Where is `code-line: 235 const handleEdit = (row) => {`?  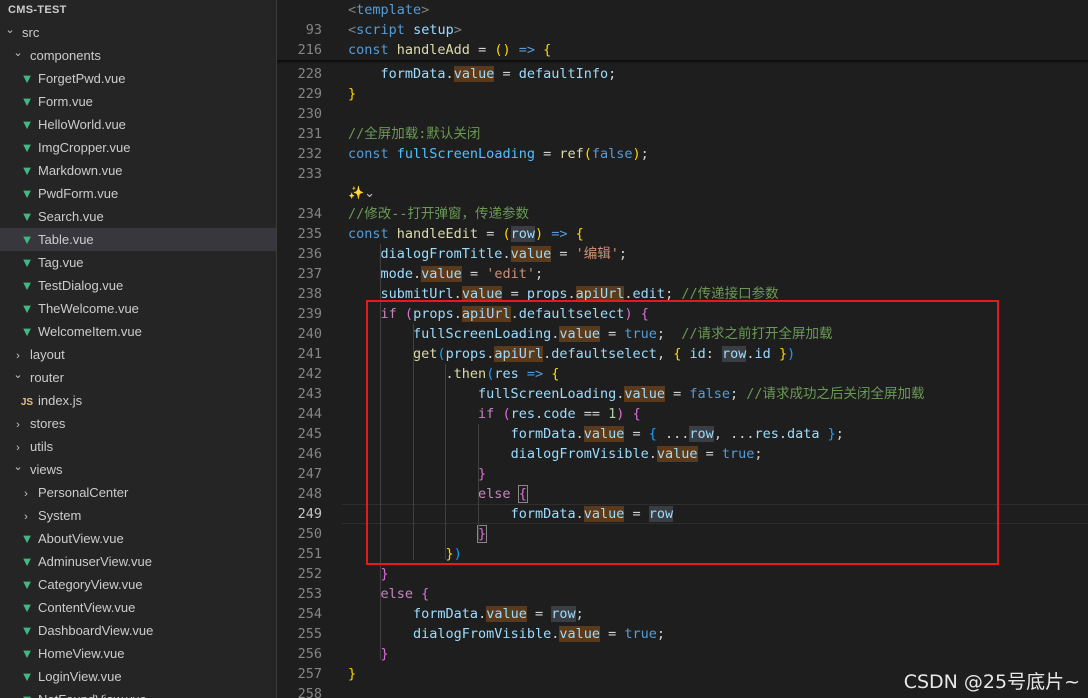
code-line: 235 const handleEdit = (row) => { is located at coordinates (682, 234).